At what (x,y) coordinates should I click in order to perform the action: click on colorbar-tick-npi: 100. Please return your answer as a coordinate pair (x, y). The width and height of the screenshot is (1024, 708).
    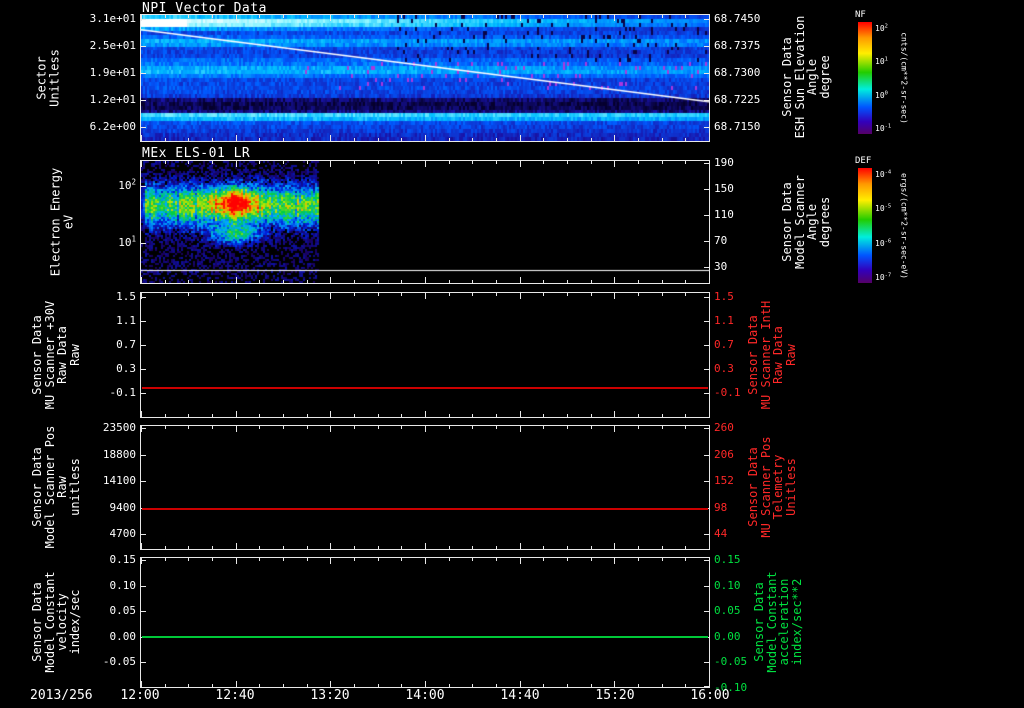
    Looking at the image, I should click on (881, 95).